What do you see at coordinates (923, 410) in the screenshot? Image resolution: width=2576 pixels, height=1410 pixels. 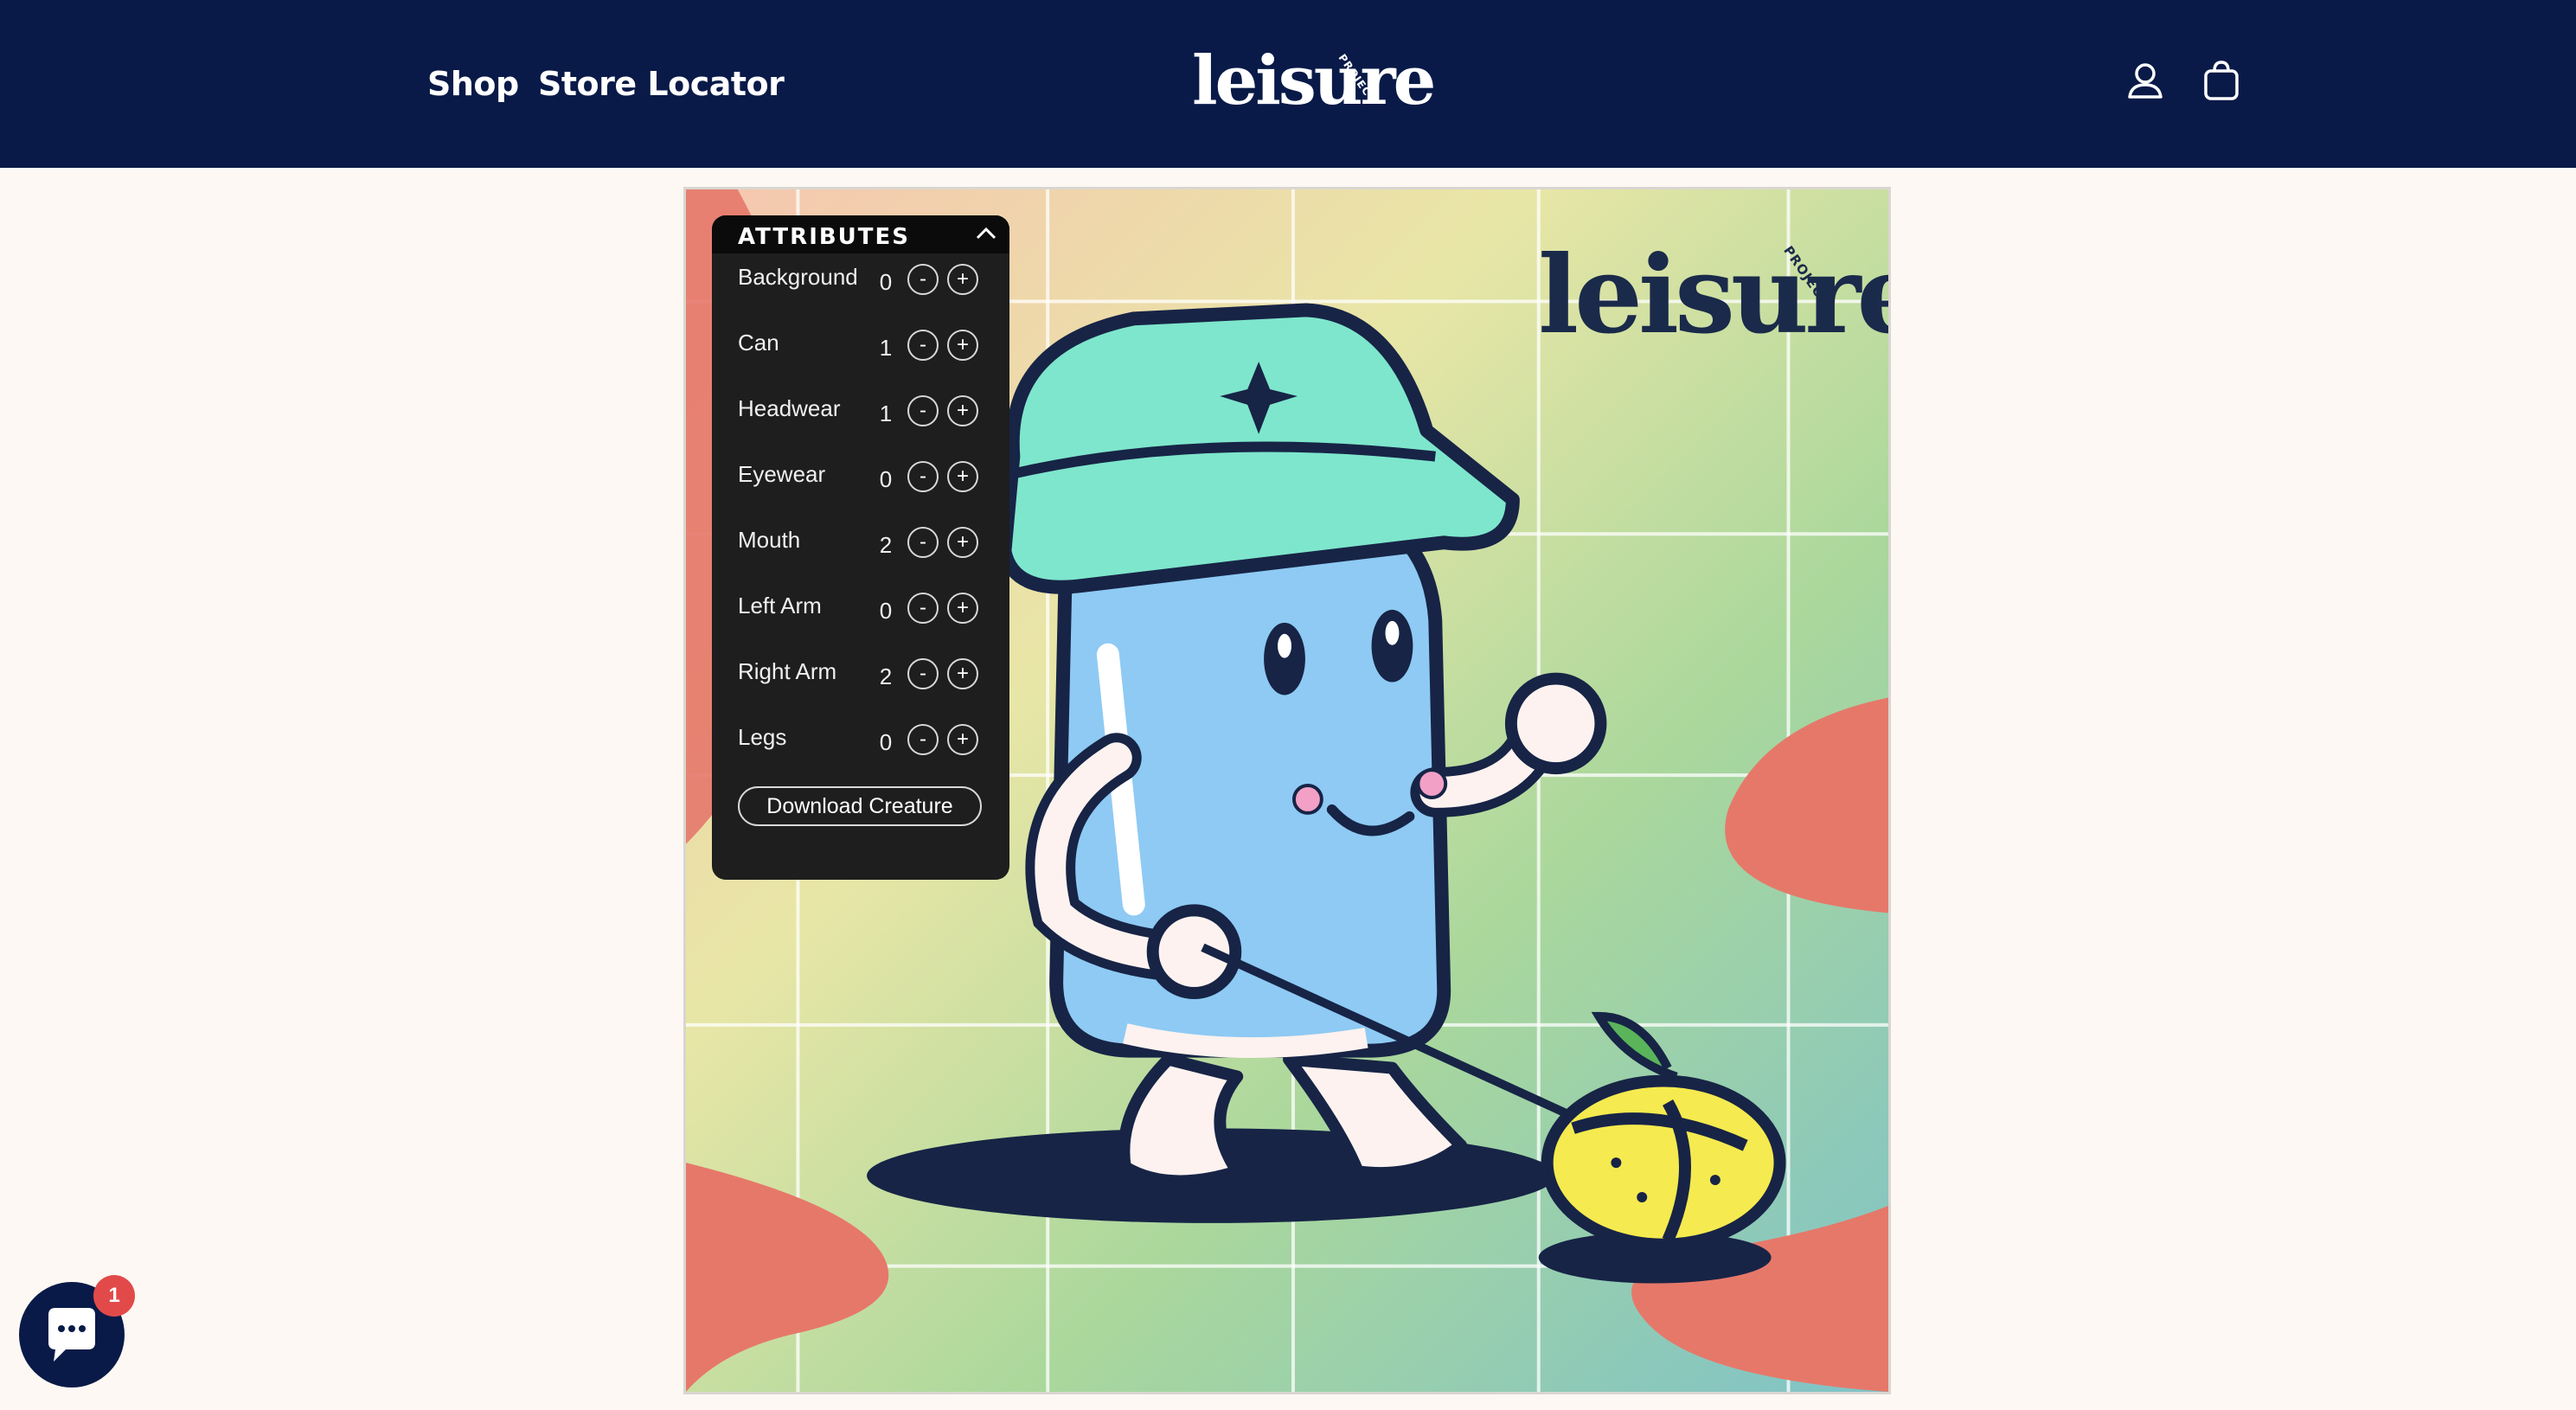 I see `headwear-decrement-button: -` at bounding box center [923, 410].